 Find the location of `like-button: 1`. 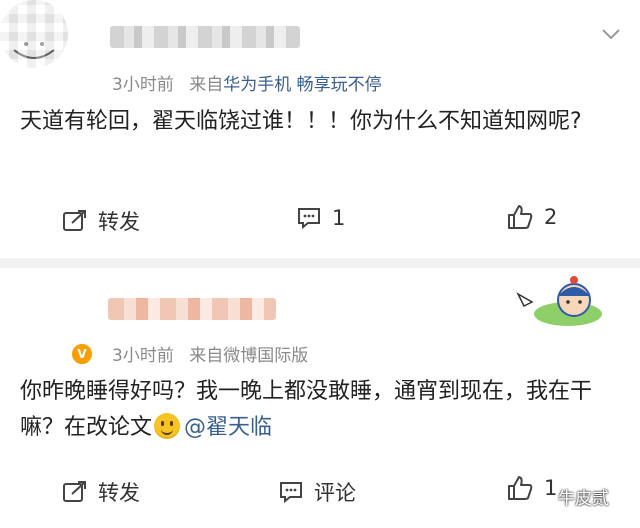

like-button: 1 is located at coordinates (531, 488).